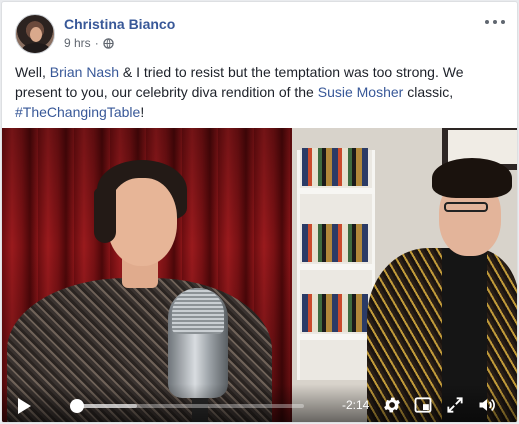  Describe the element at coordinates (105, 215) in the screenshot. I see `singer-hair-side` at that location.